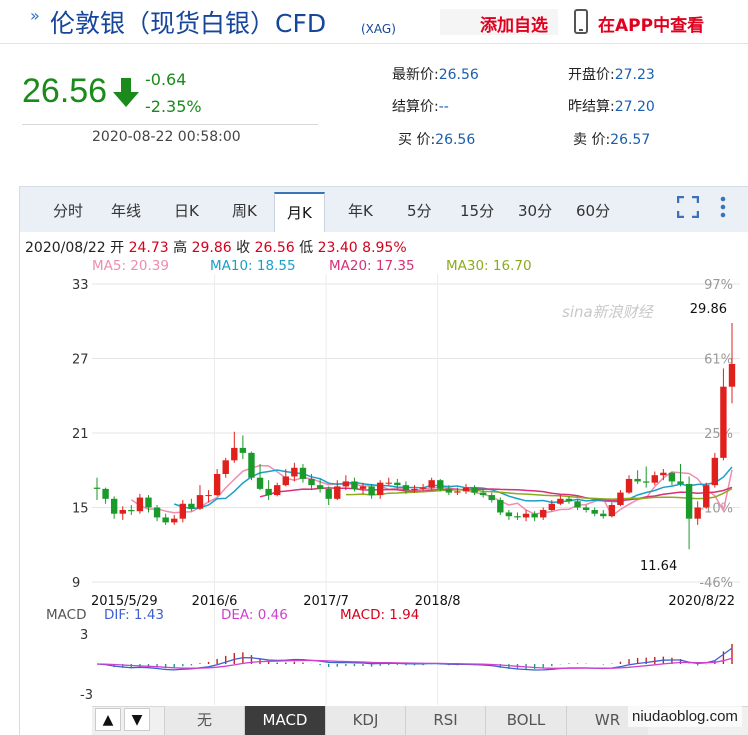 This screenshot has height=735, width=748. Describe the element at coordinates (525, 720) in the screenshot. I see `indicator-tab-boll: BOLL` at that location.